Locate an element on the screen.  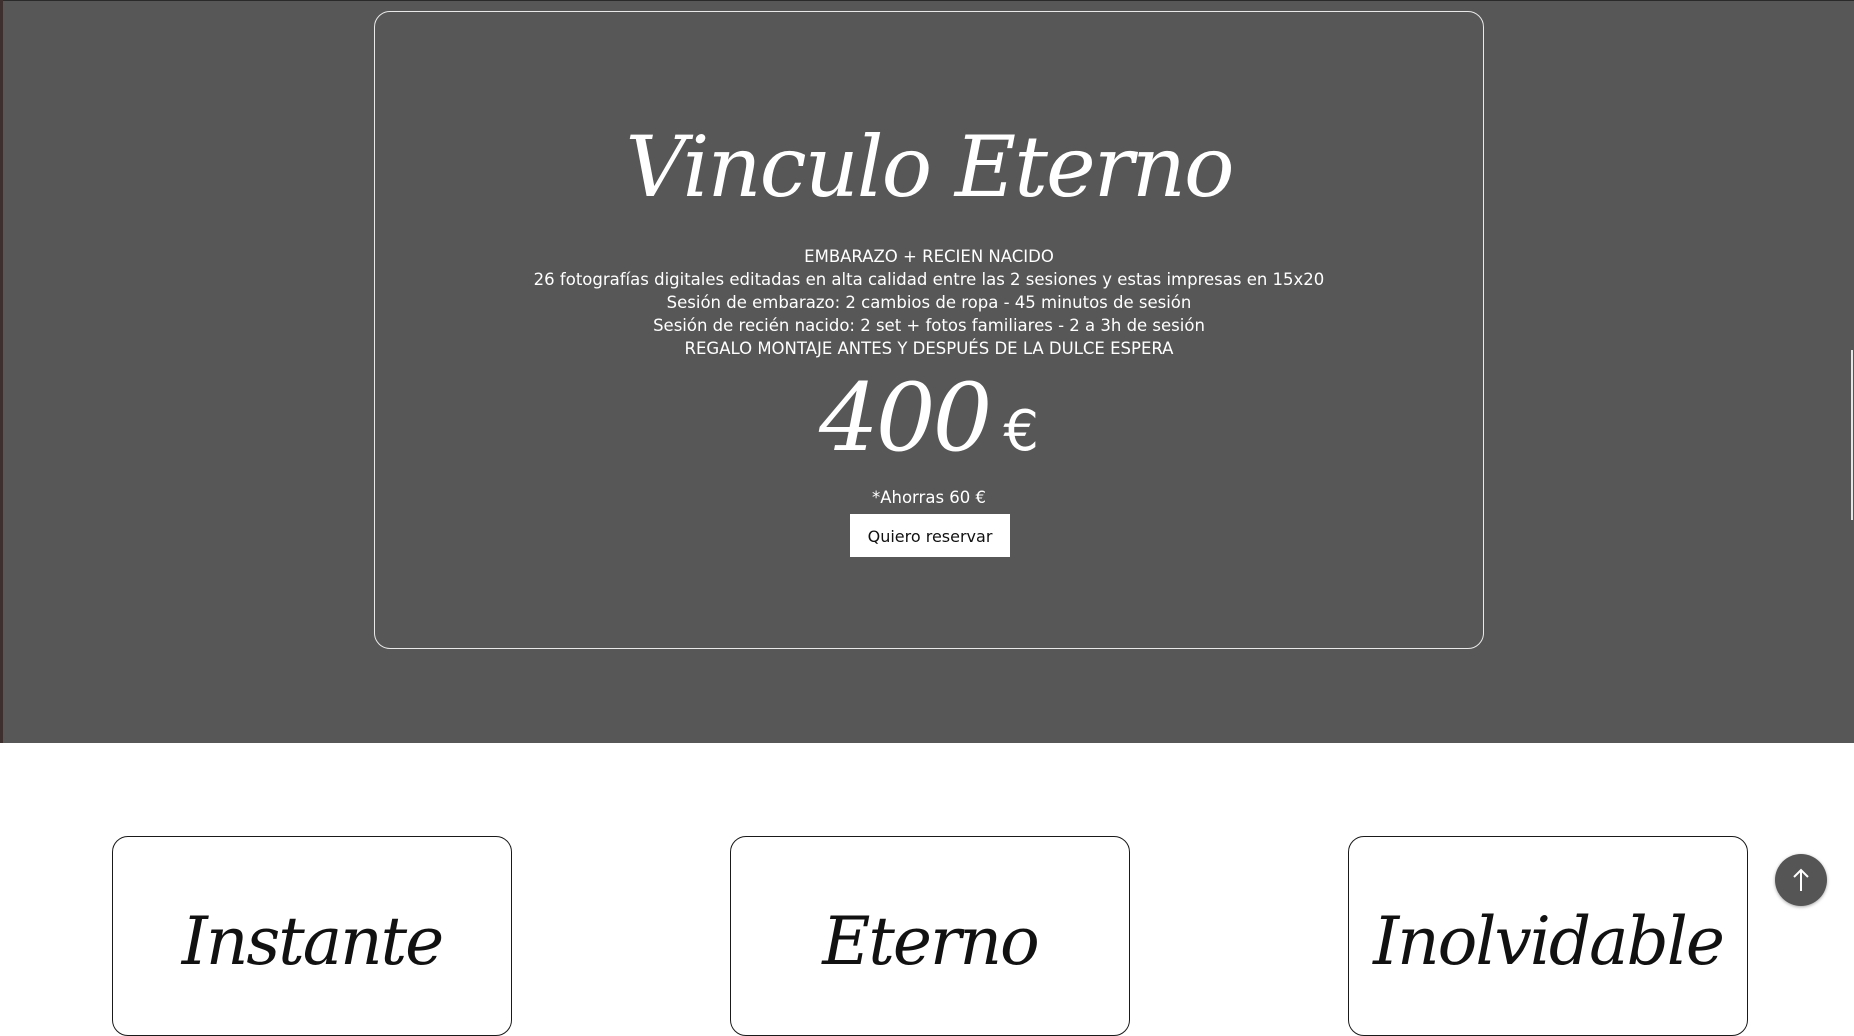
scroll-to-top-button is located at coordinates (1801, 880).